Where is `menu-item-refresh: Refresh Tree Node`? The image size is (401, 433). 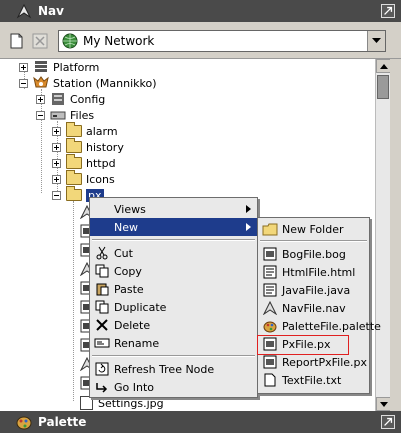 menu-item-refresh: Refresh Tree Node is located at coordinates (173, 369).